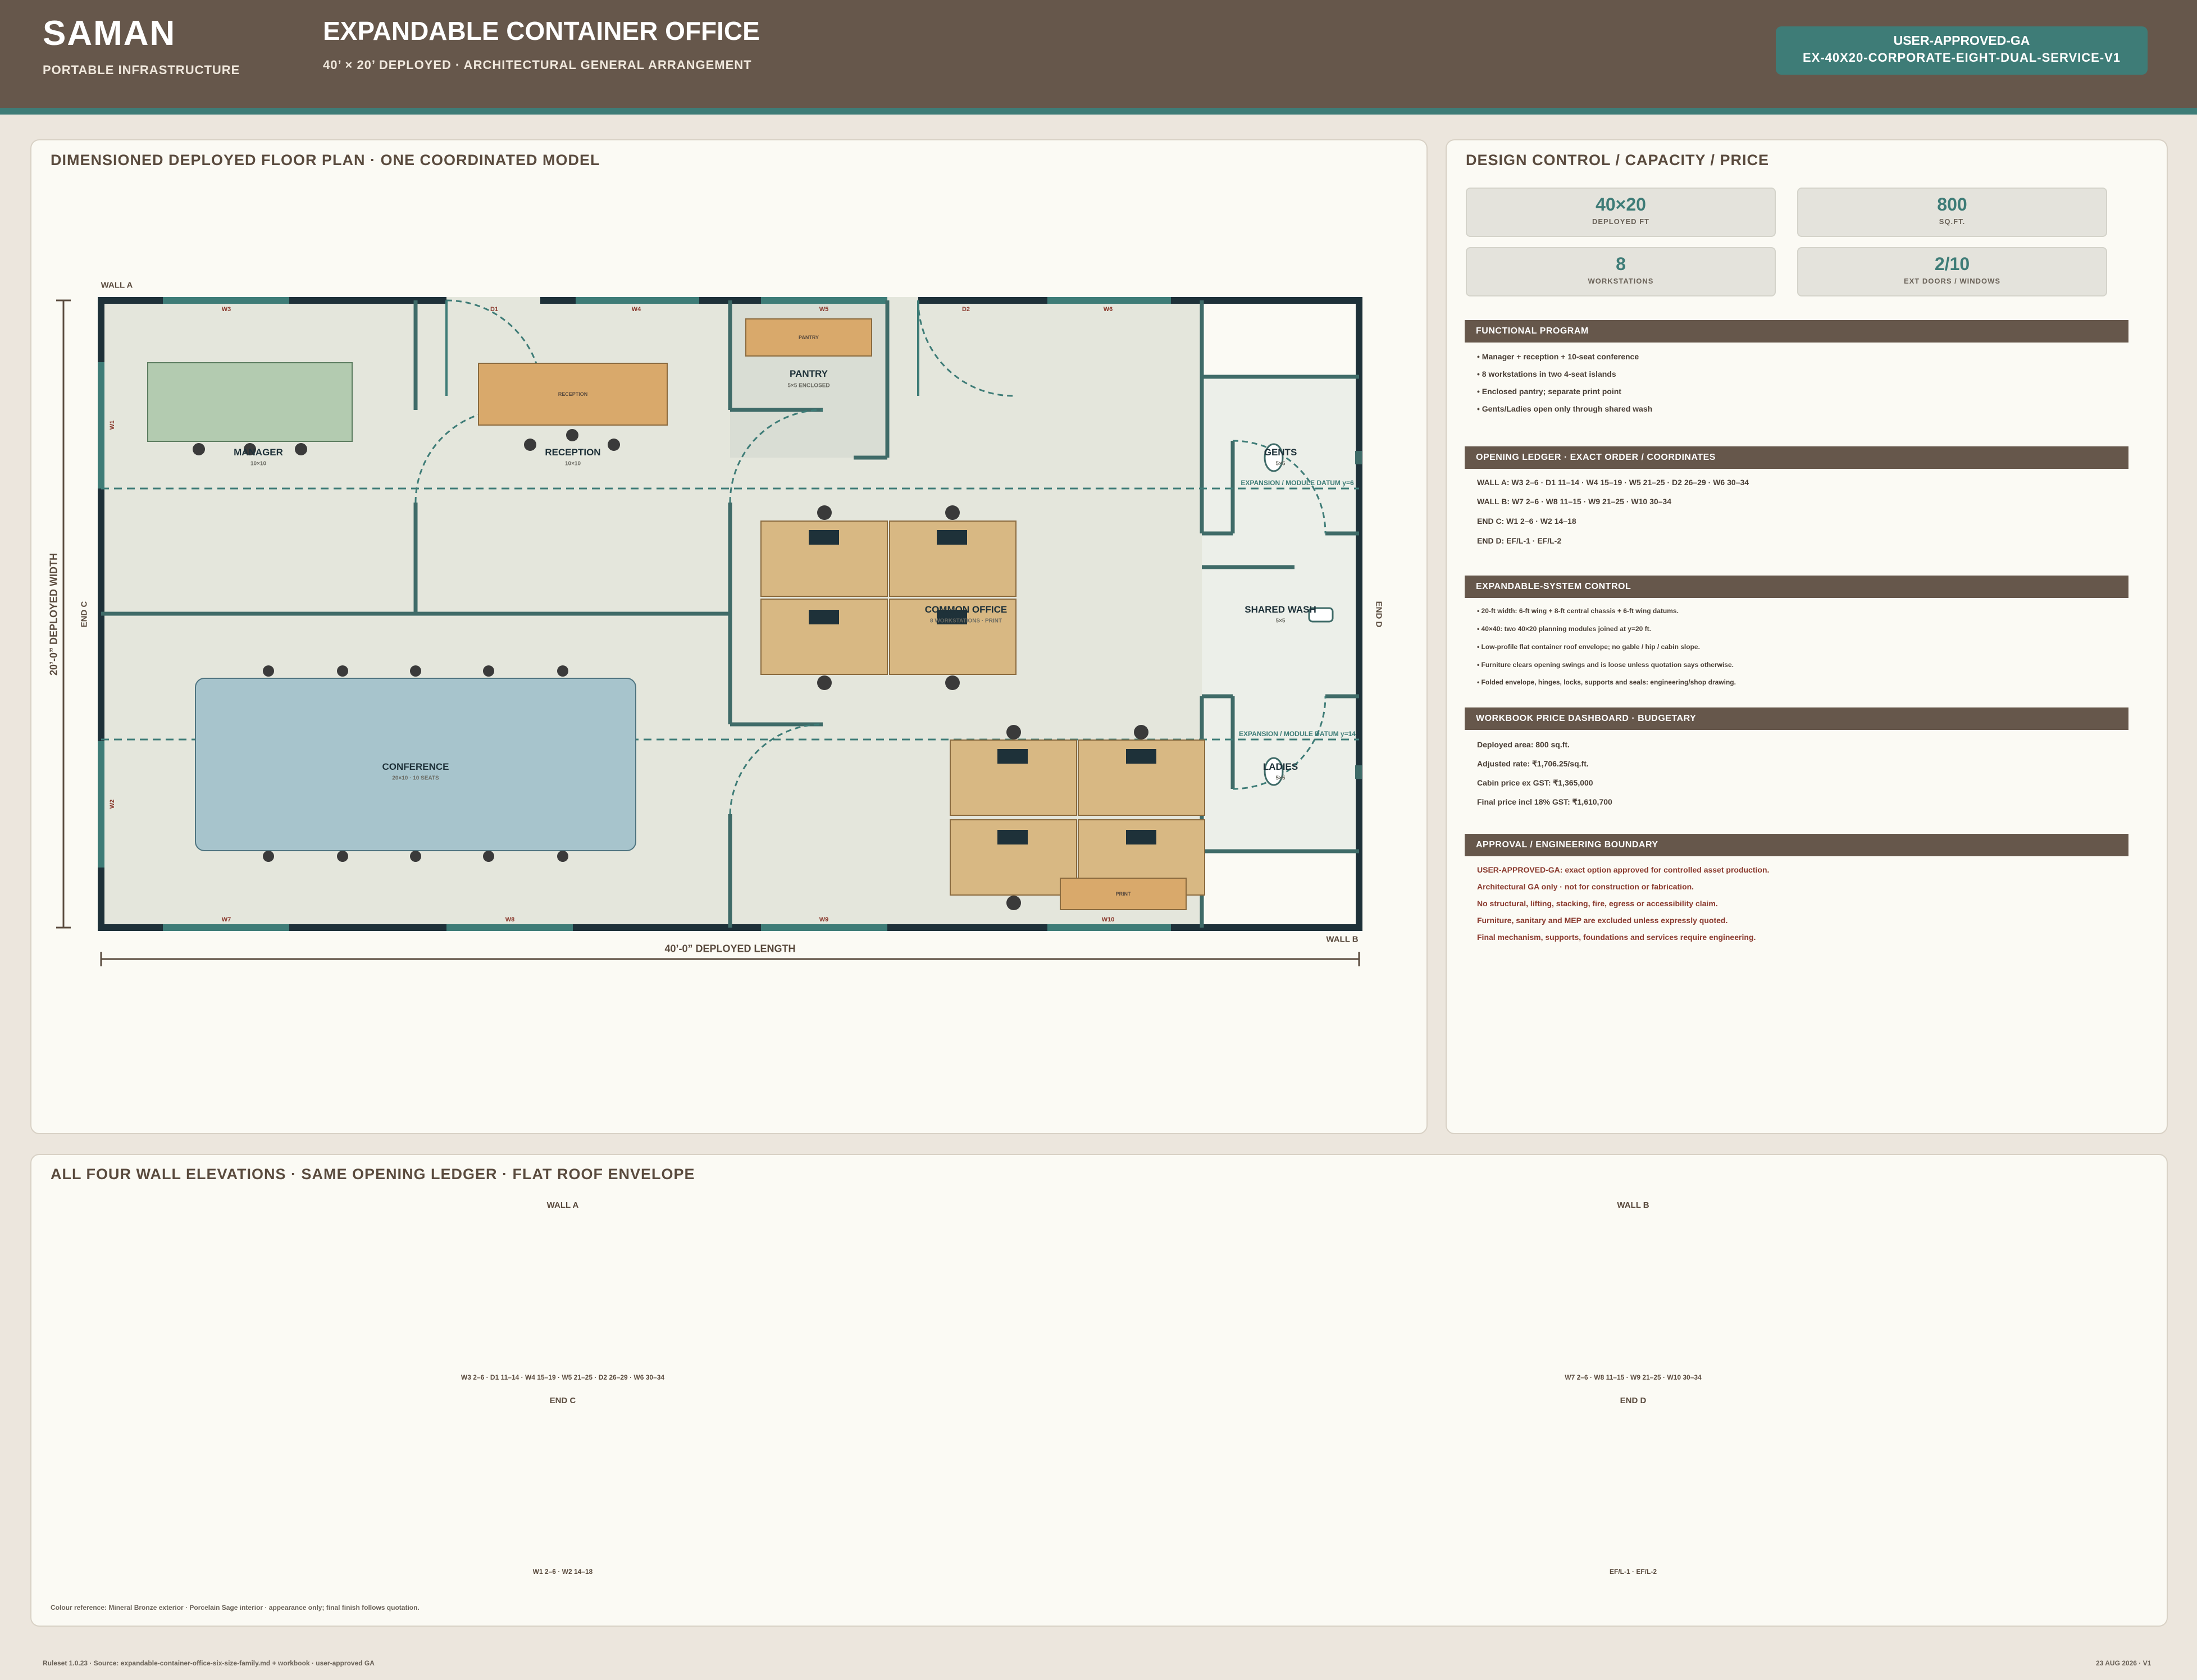 The width and height of the screenshot is (2197, 1680). I want to click on module-datum-label-2: EXPANSION / MODULE DATUM y=14, so click(1297, 734).